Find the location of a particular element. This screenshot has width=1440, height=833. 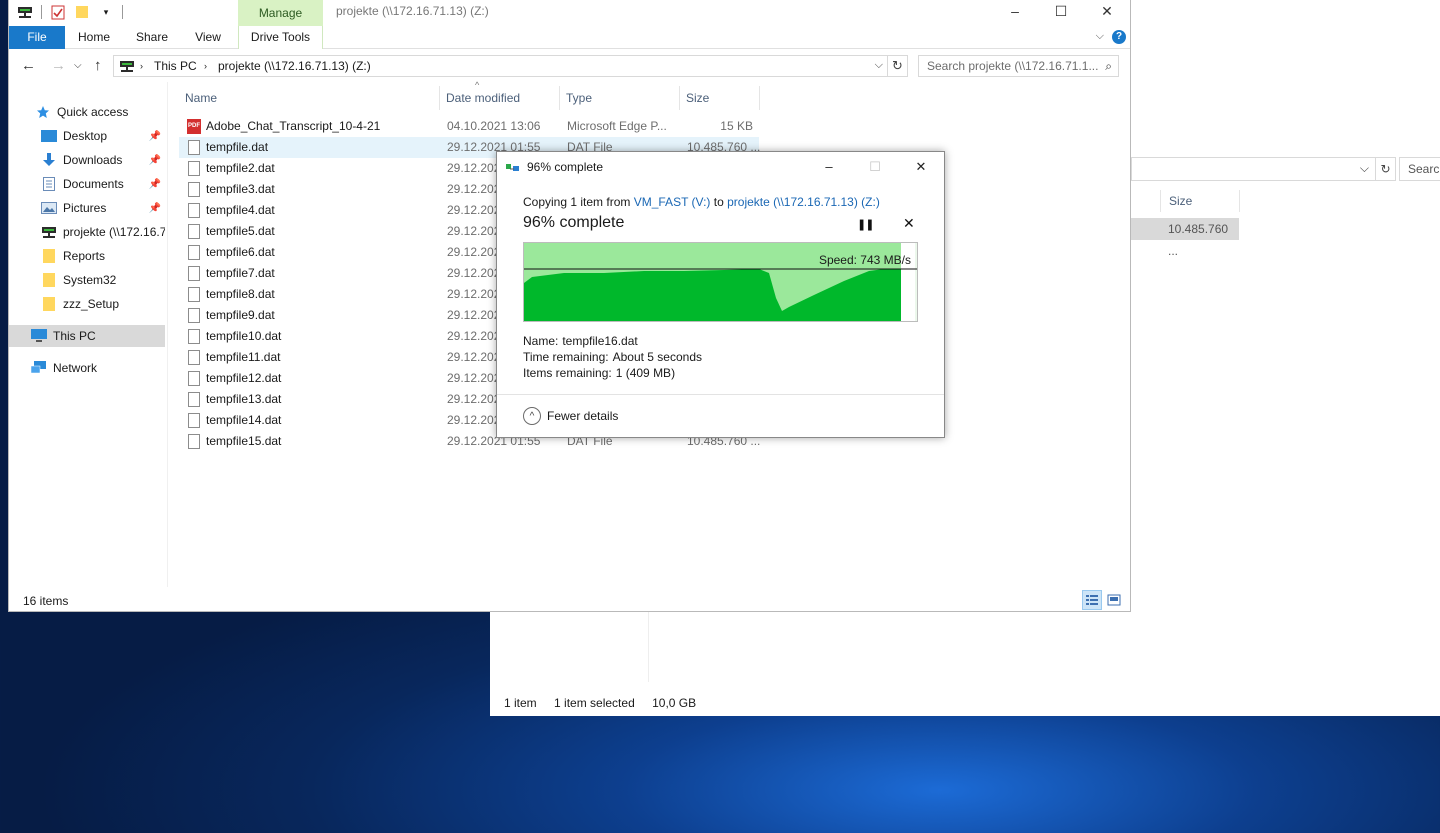

nav-pictures: Pictures 📌 is located at coordinates (87, 208).